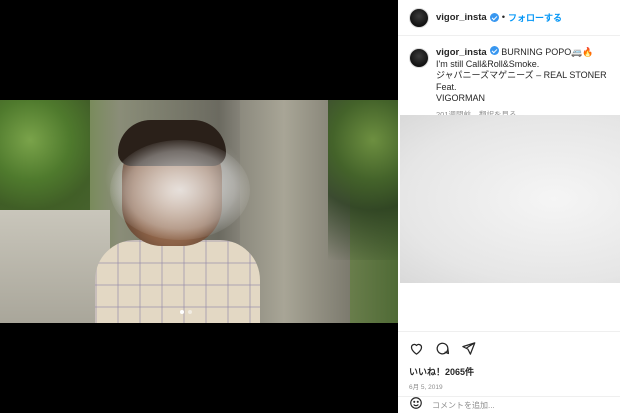 The width and height of the screenshot is (620, 413). What do you see at coordinates (190, 312) in the screenshot?
I see `carousel-dot` at bounding box center [190, 312].